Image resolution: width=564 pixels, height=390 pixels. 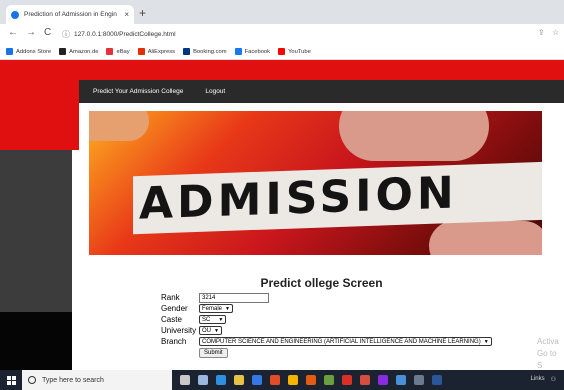 I want to click on start-button, so click(x=11, y=380).